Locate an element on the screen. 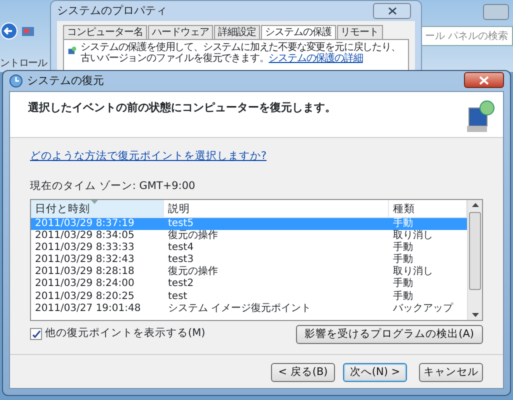 This screenshot has width=513, height=400. folder-icon is located at coordinates (28, 31).